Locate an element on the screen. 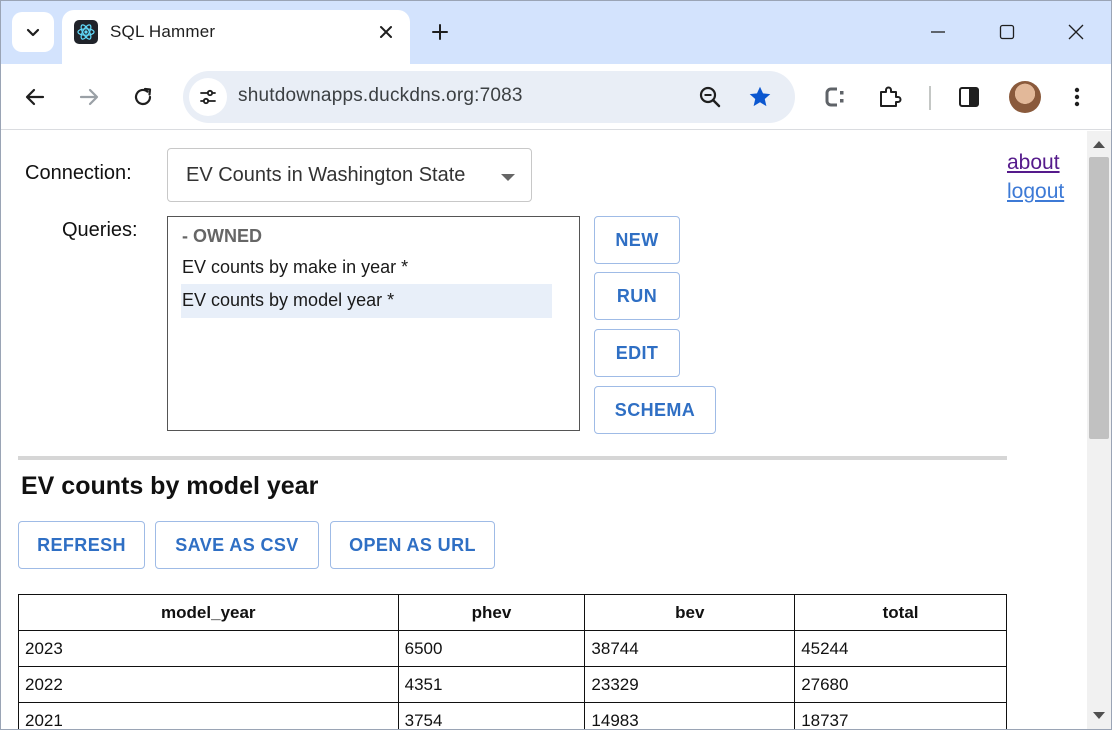 The height and width of the screenshot is (730, 1112). new-tab-button is located at coordinates (440, 32).